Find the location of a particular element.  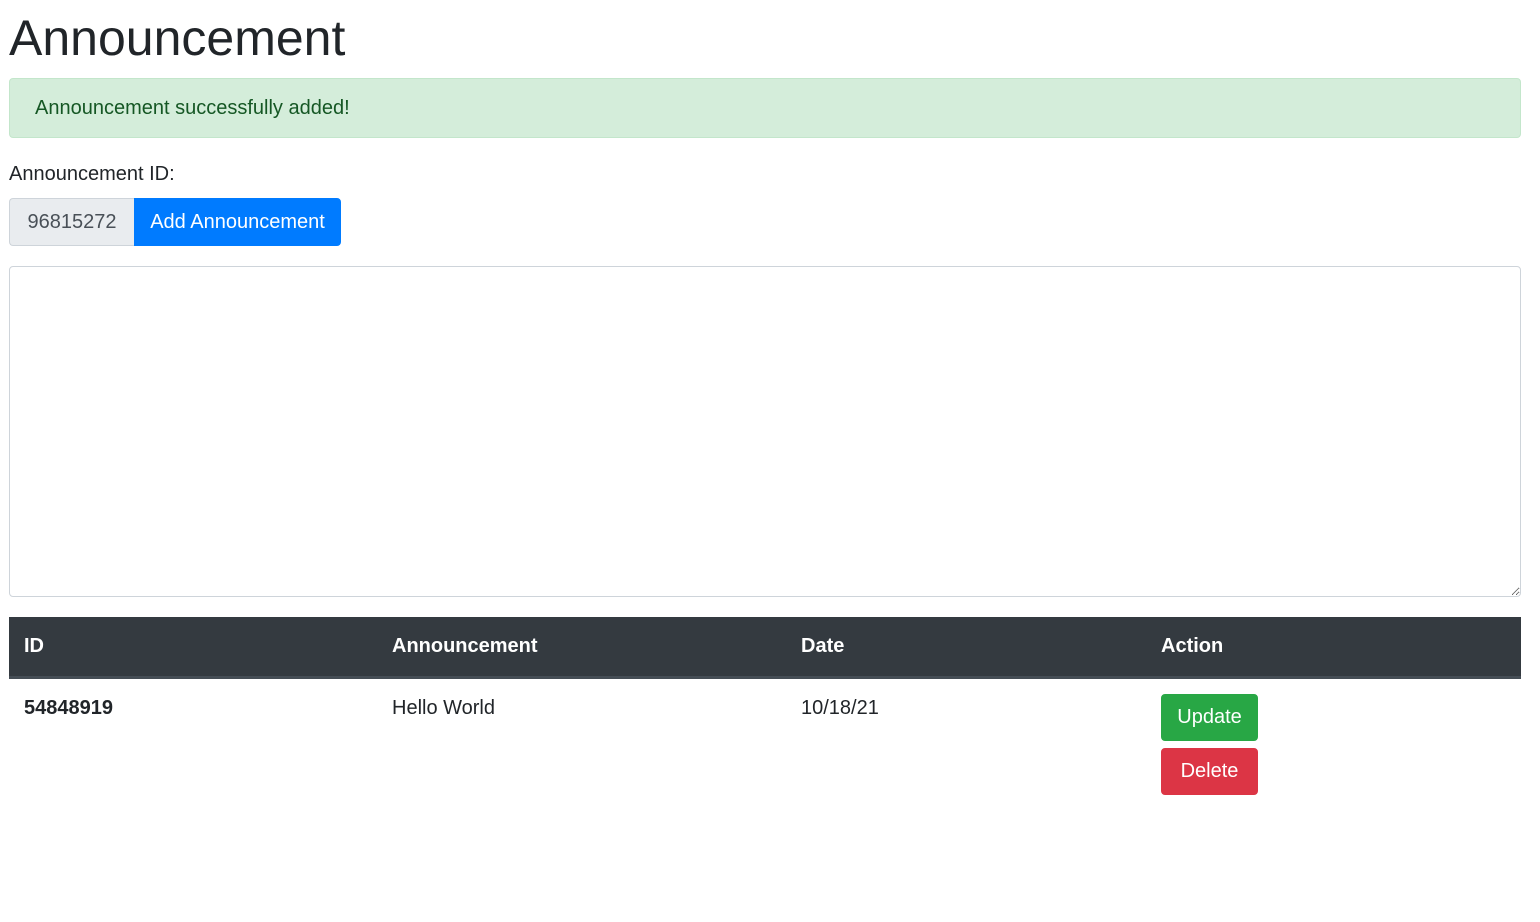

action-buttons: Update Delete is located at coordinates (1333, 744).